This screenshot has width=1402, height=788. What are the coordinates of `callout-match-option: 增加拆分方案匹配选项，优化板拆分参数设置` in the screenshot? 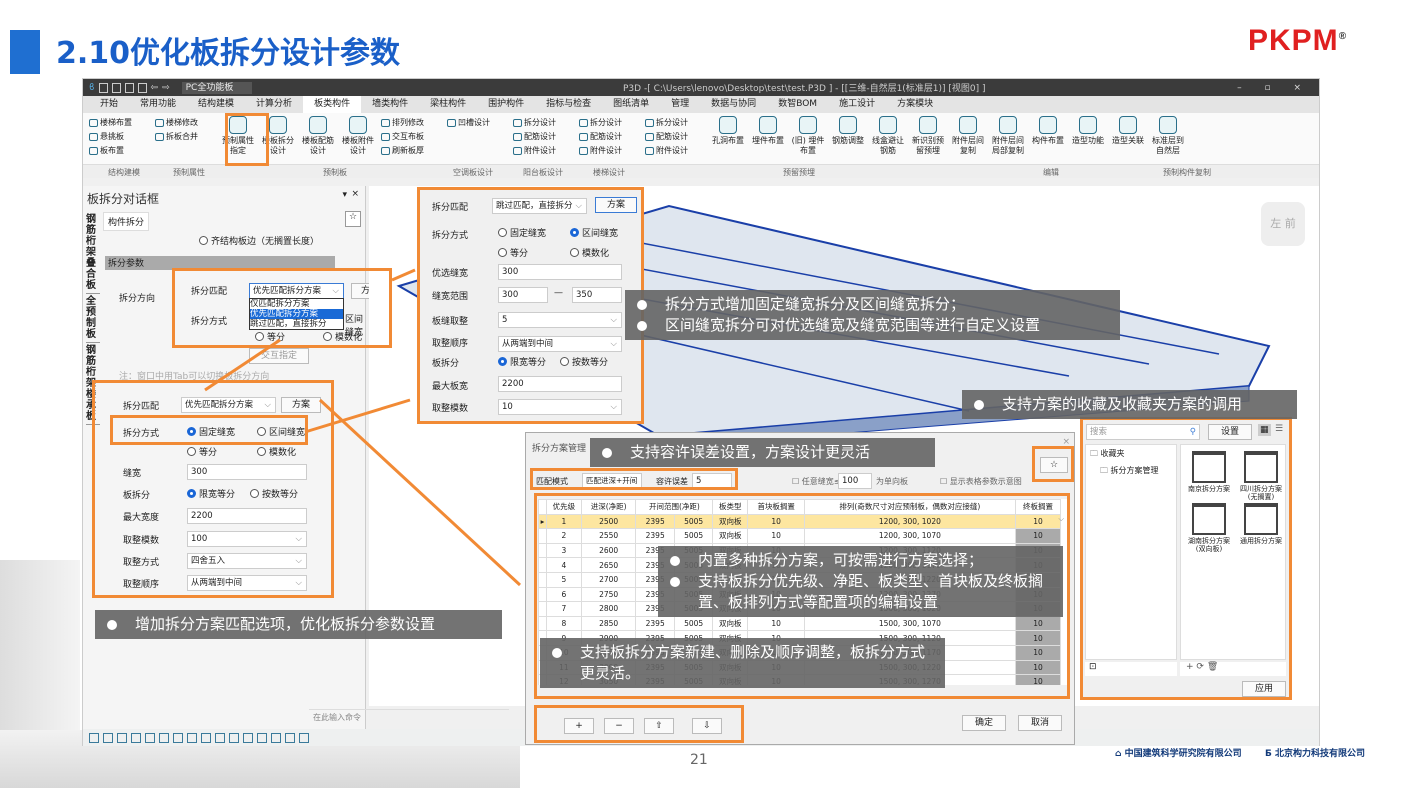 It's located at (298, 624).